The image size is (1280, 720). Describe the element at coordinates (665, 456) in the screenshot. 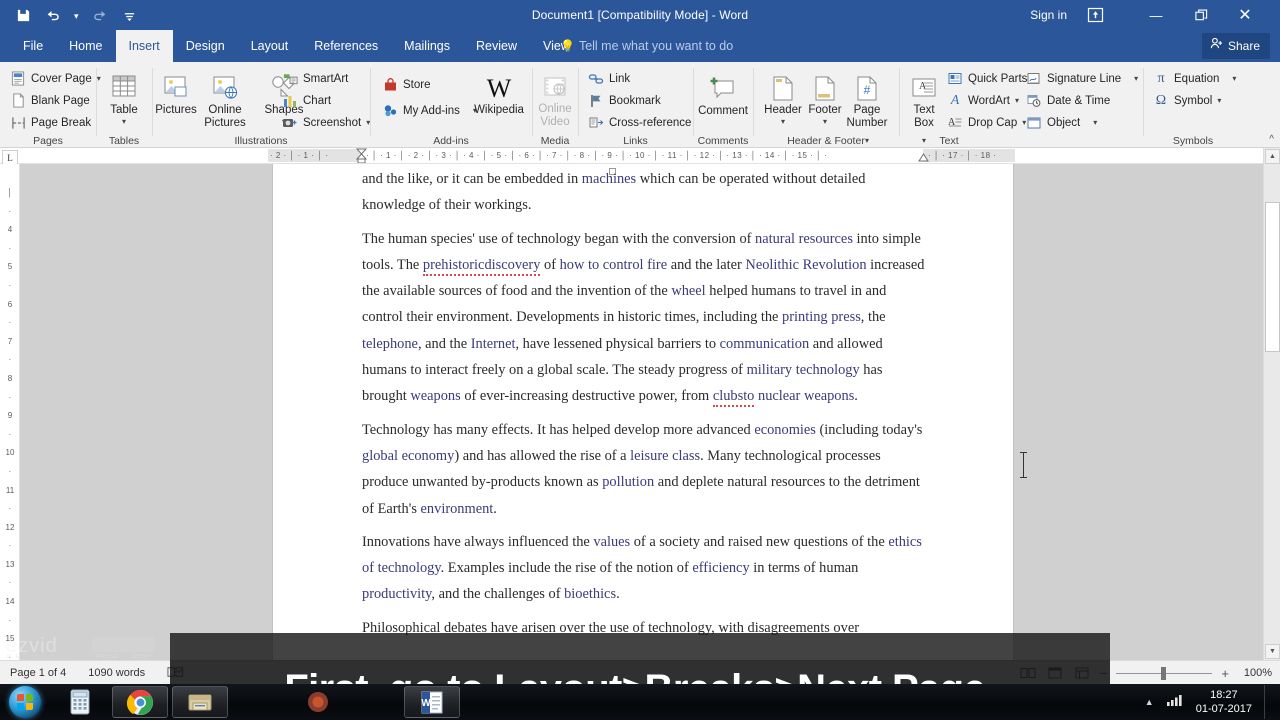

I see `document-hyperlink: leisure class` at that location.